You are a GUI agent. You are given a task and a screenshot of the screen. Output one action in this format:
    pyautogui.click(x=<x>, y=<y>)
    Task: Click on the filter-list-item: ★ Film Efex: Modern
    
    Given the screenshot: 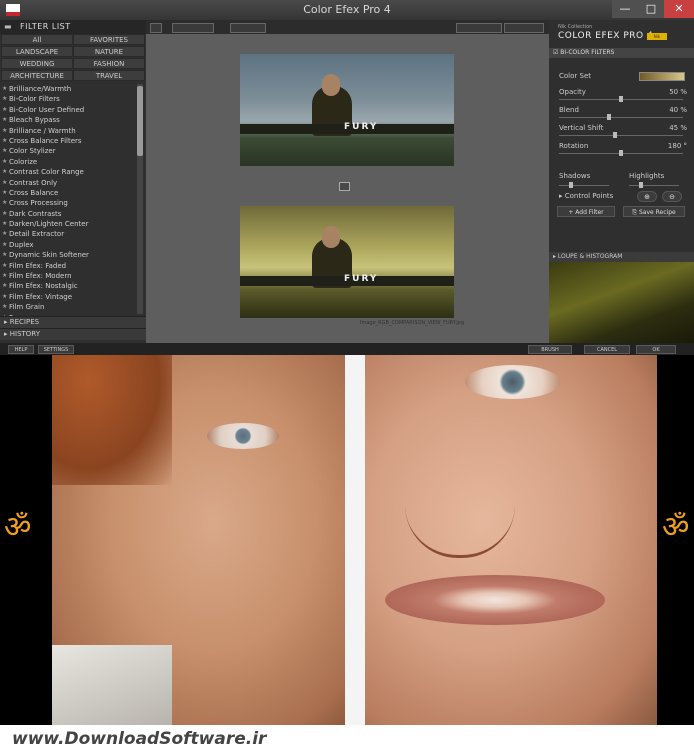 What is the action you would take?
    pyautogui.click(x=68, y=276)
    